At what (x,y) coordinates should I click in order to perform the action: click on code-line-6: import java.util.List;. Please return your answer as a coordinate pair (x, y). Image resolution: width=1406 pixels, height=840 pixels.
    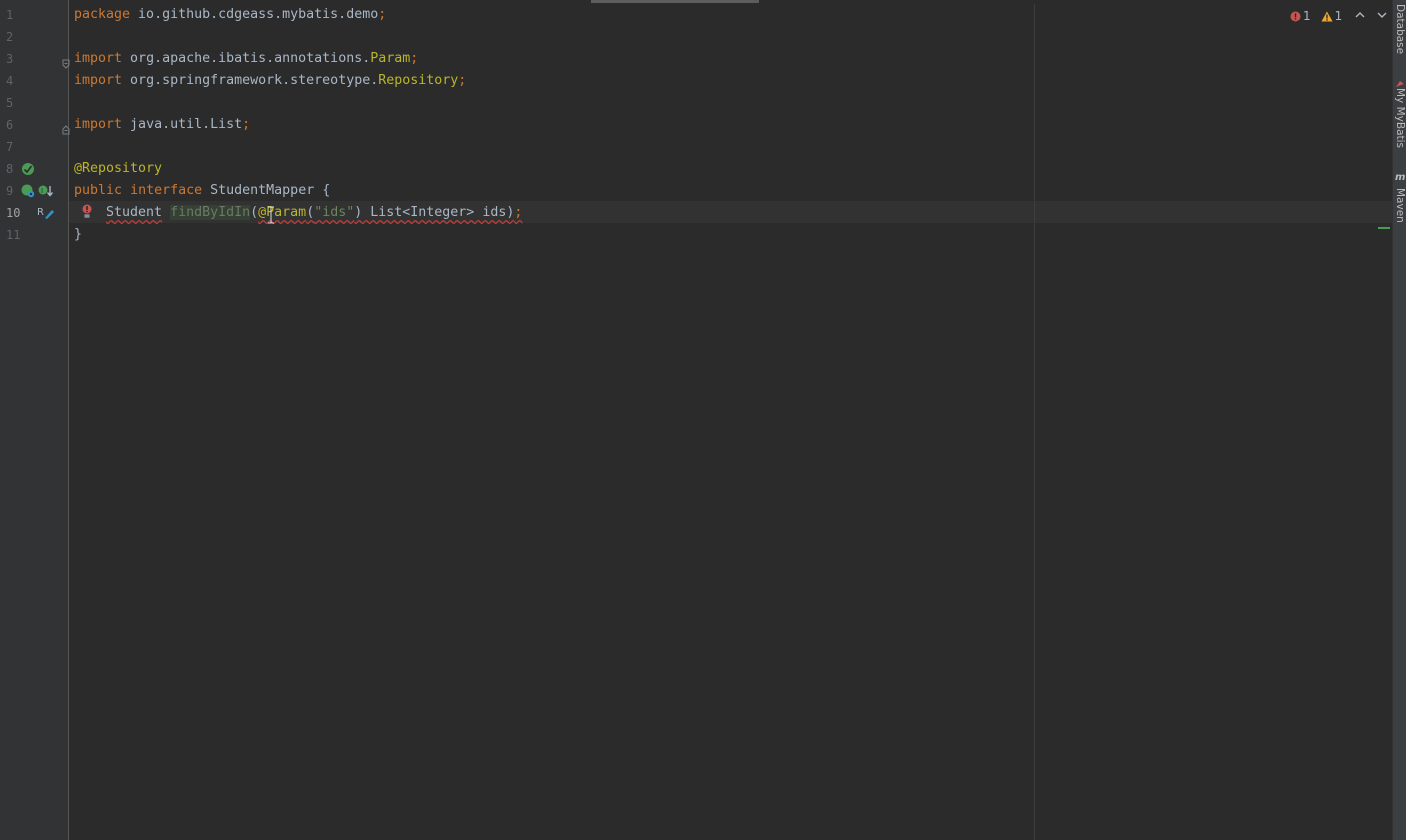
    Looking at the image, I should click on (162, 125).